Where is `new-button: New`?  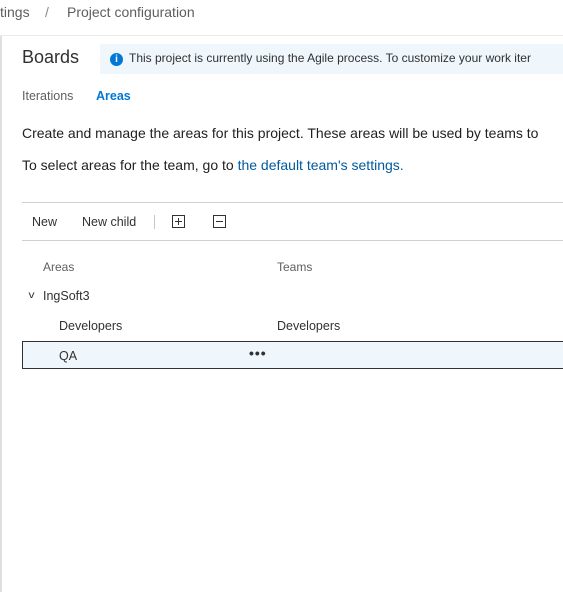 new-button: New is located at coordinates (44, 222).